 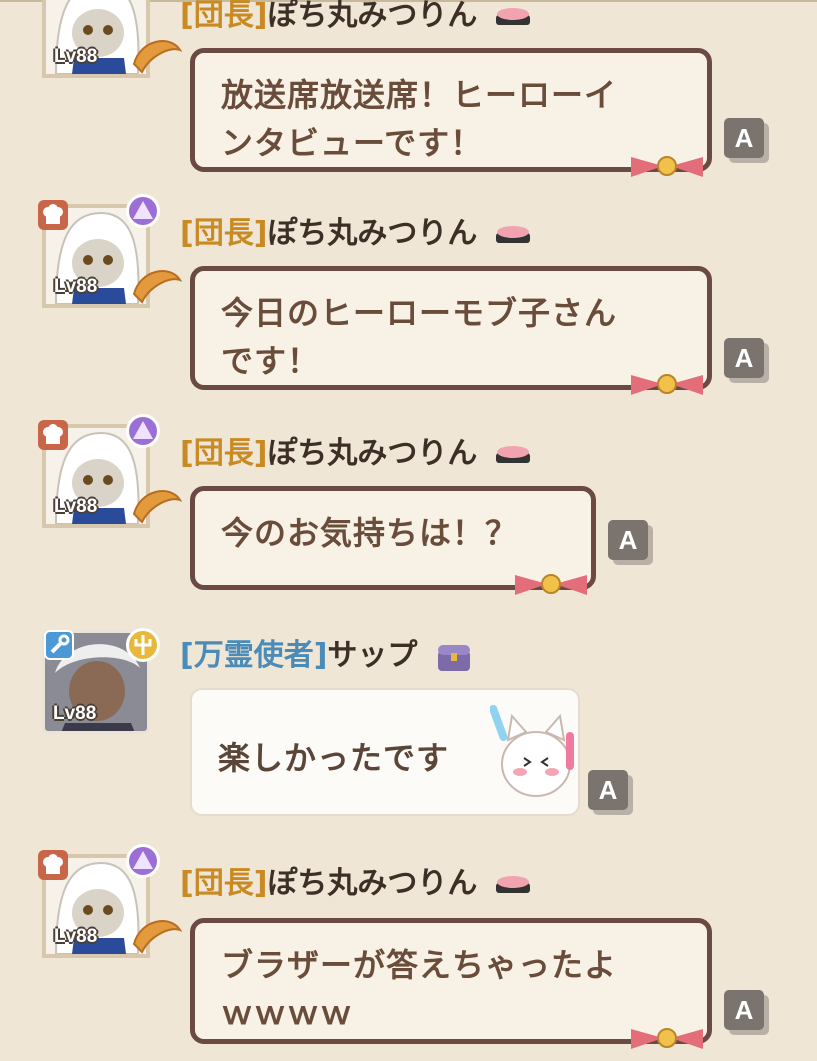 I want to click on treasure-chest-icon, so click(x=453, y=657).